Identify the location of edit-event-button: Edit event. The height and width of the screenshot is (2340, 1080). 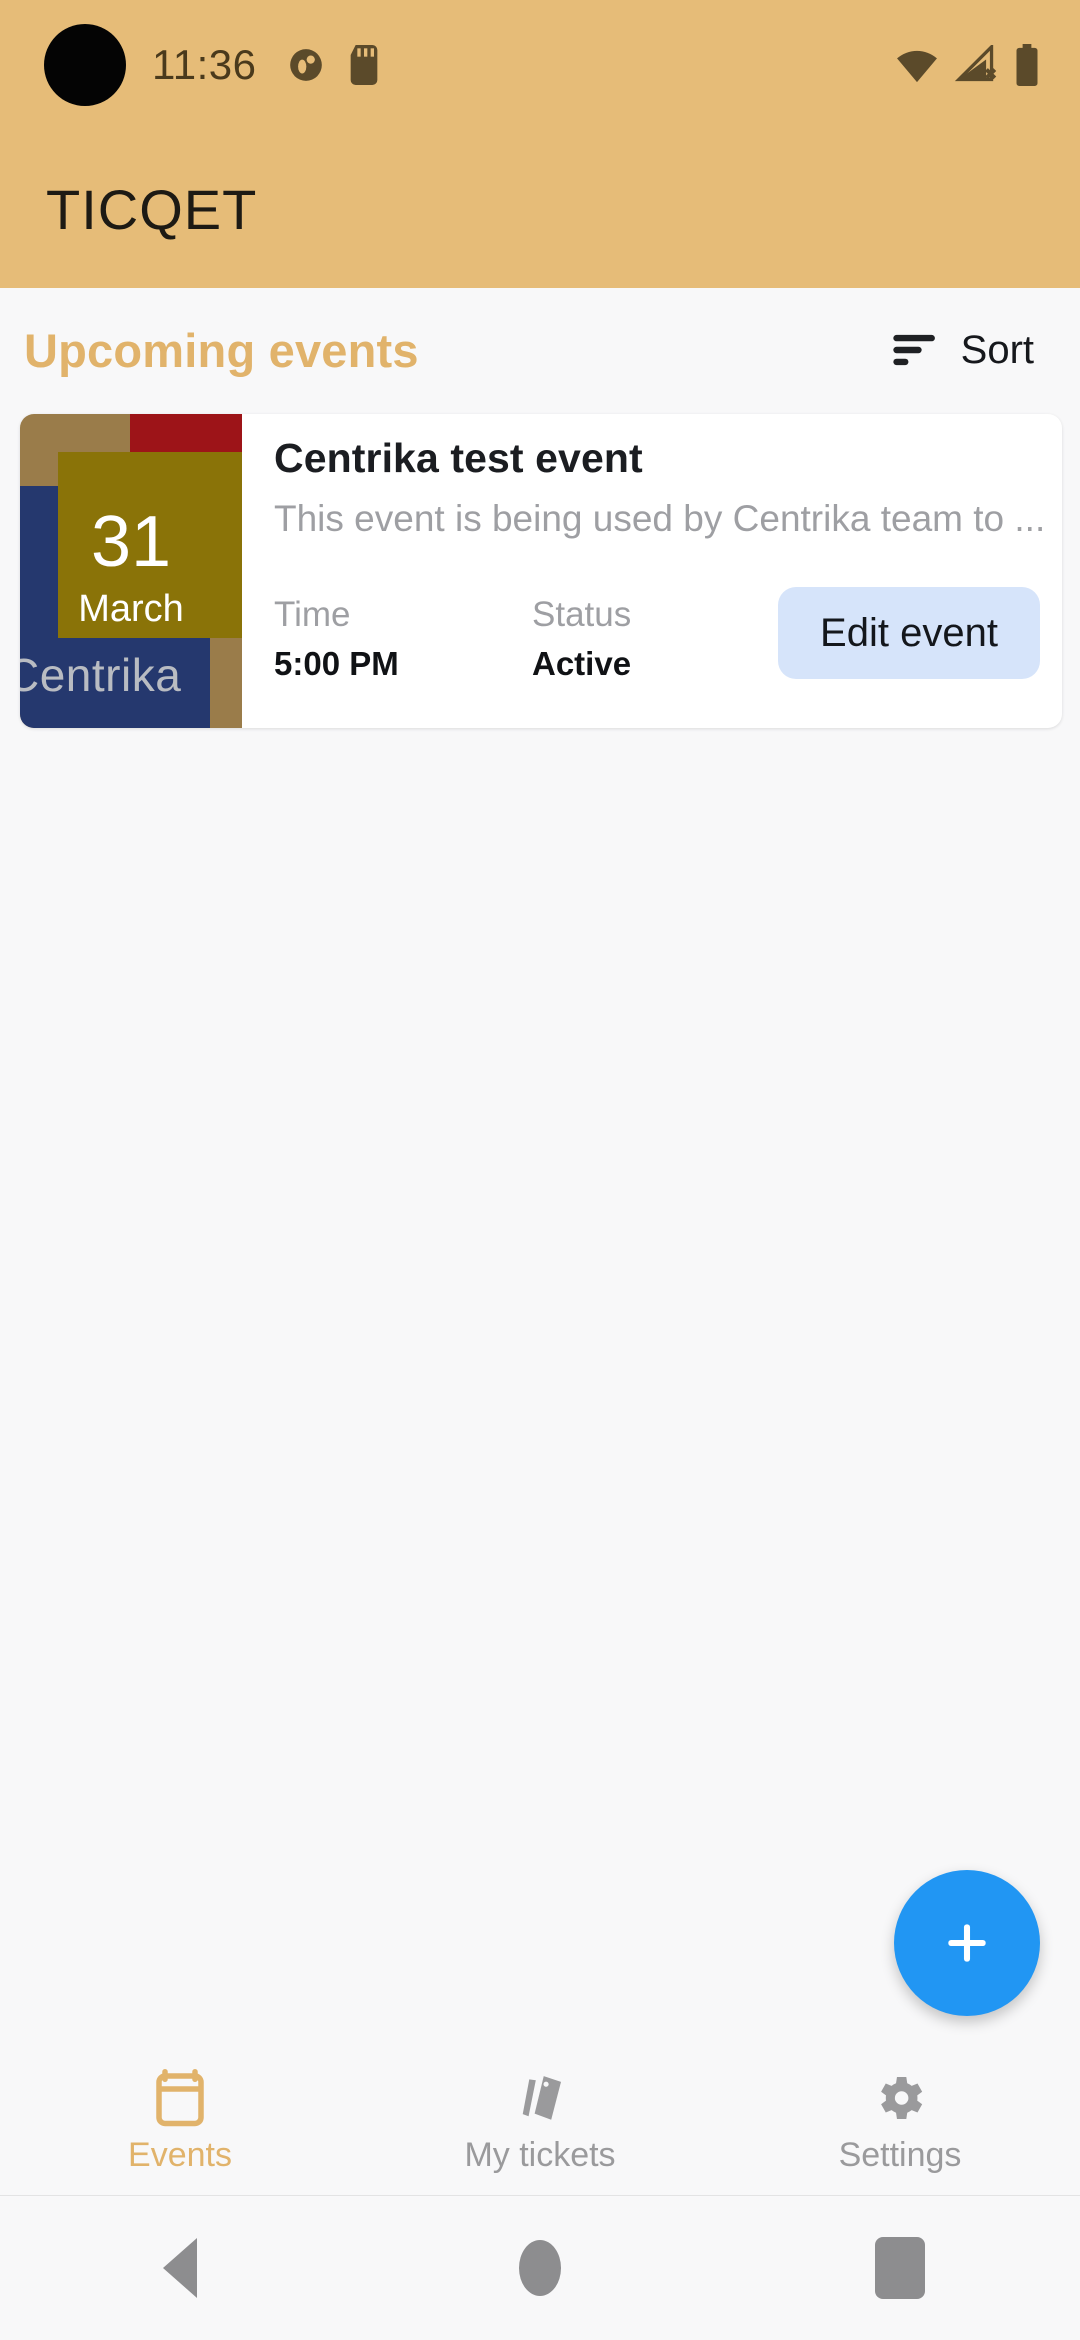
(909, 633).